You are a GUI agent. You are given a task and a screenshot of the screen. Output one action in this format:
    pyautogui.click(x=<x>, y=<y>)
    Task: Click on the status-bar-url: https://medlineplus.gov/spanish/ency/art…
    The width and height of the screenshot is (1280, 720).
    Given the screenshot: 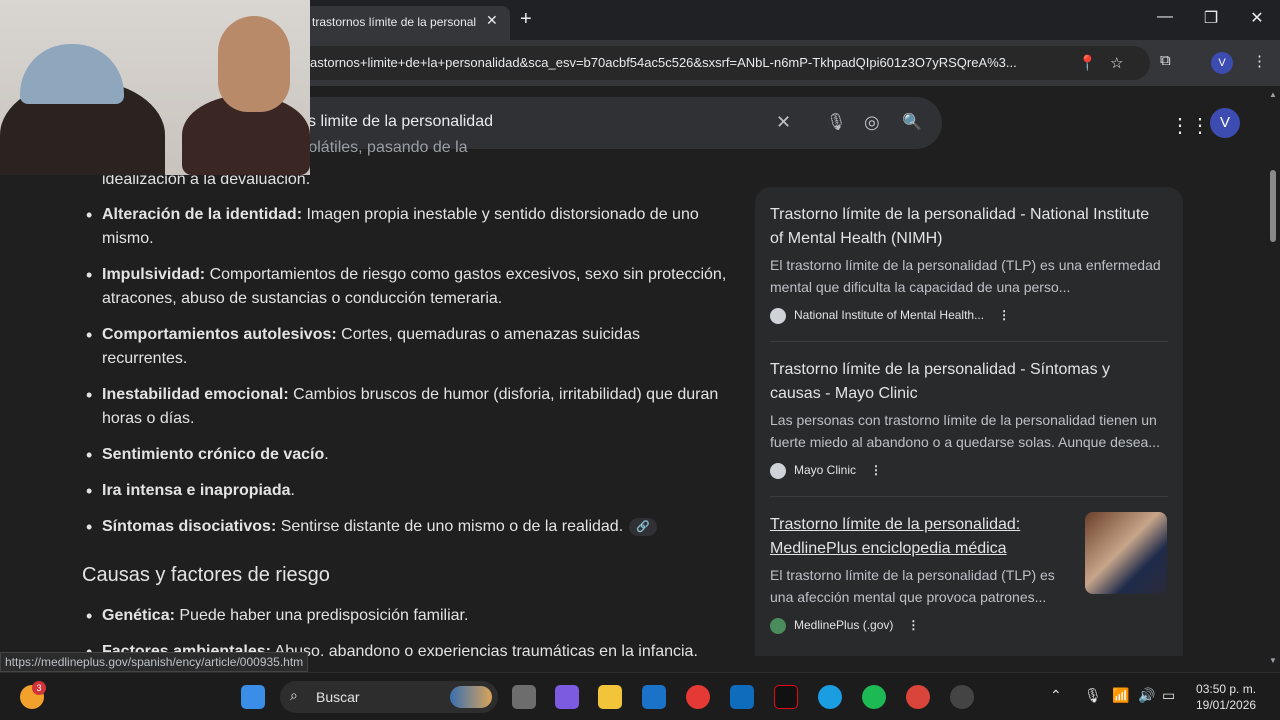 What is the action you would take?
    pyautogui.click(x=154, y=662)
    